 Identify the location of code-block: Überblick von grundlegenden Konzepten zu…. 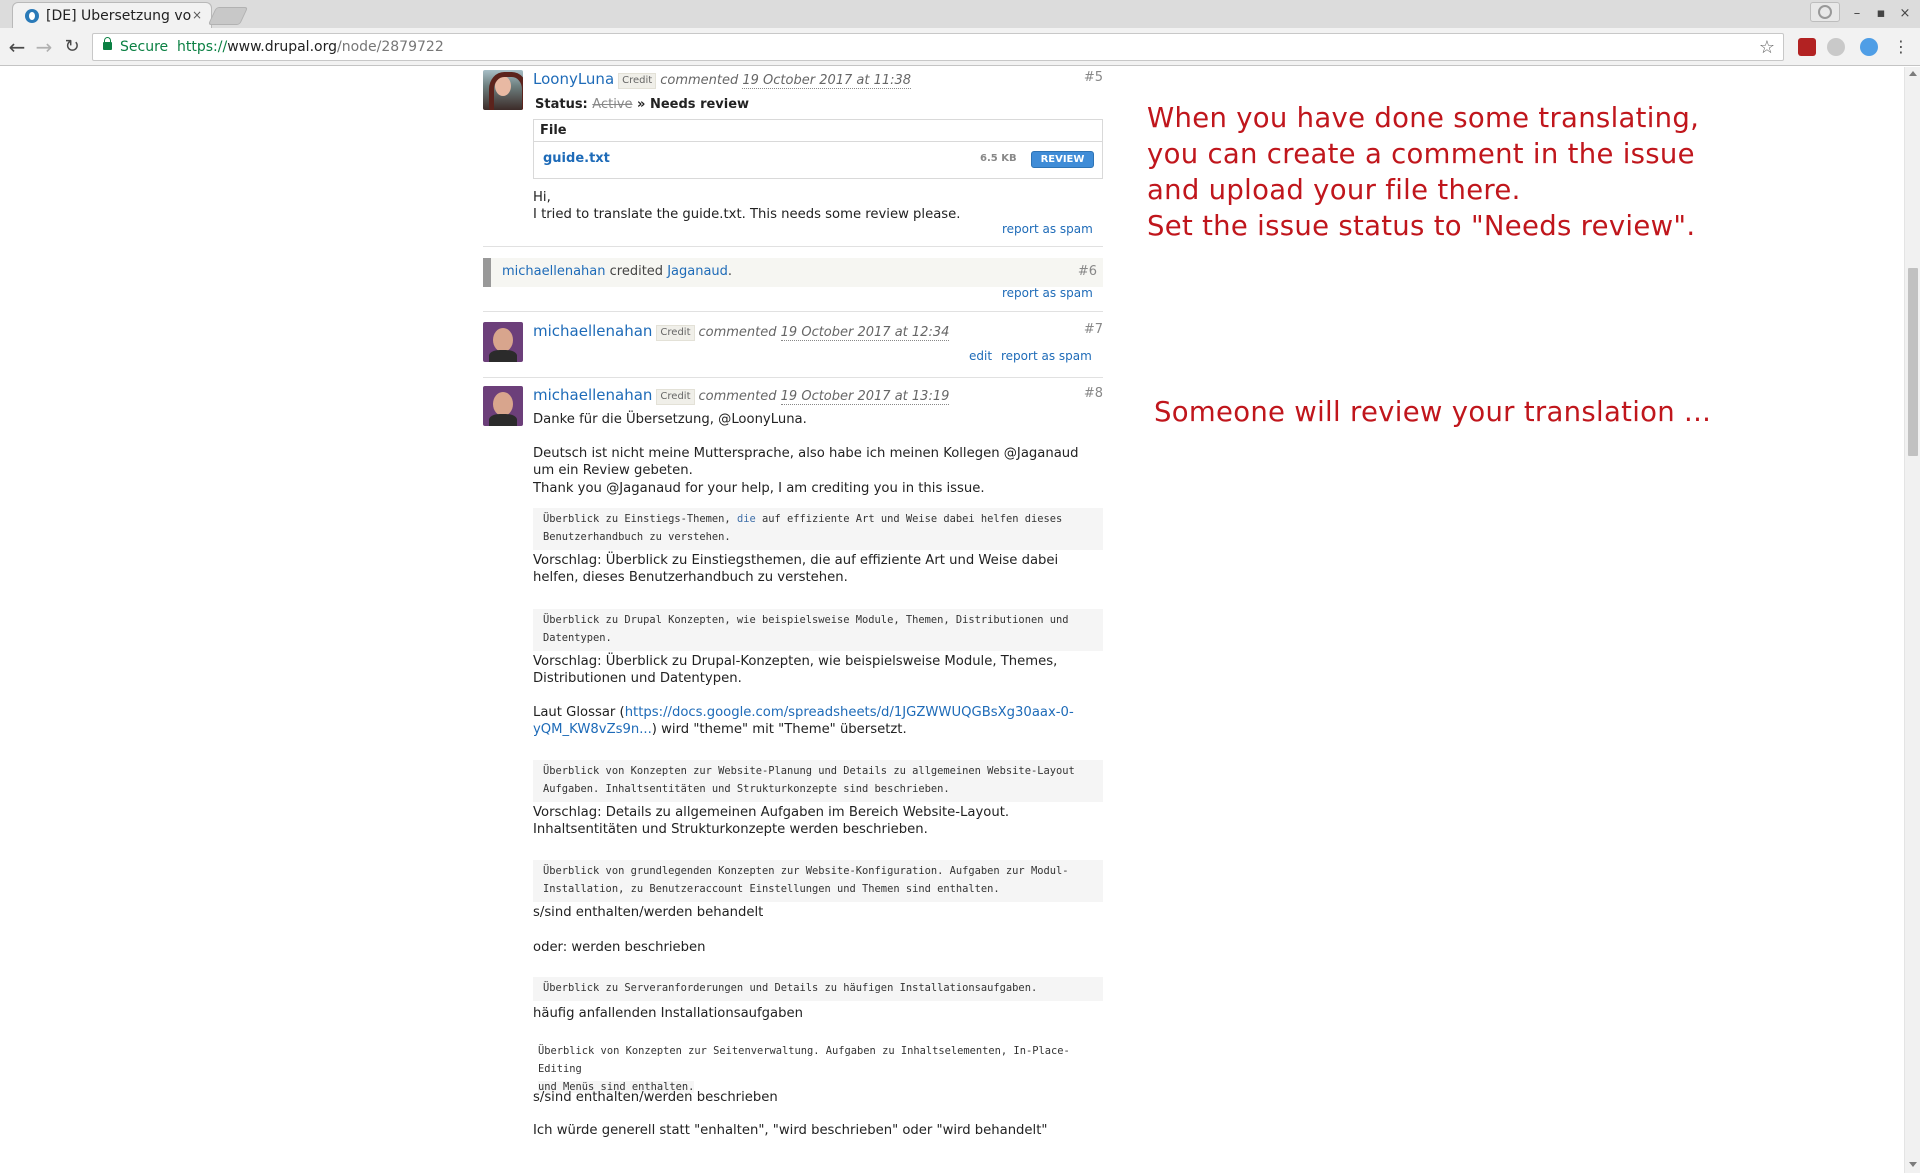
(818, 881).